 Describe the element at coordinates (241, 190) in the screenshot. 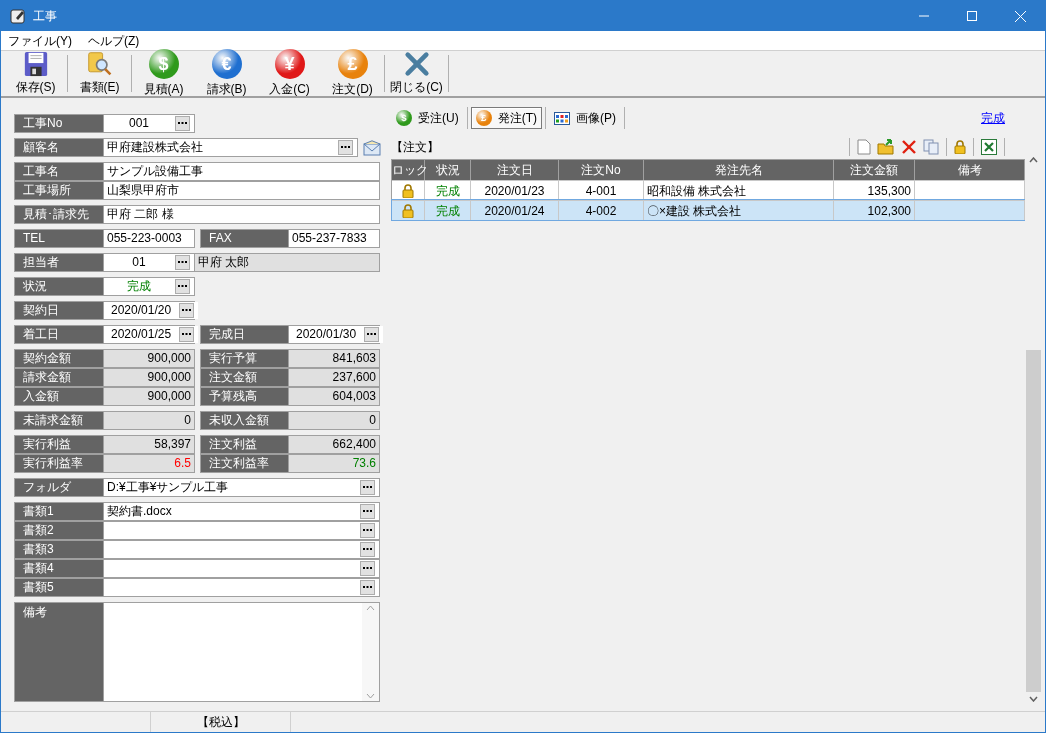

I see `input-field: 山梨県甲府市` at that location.